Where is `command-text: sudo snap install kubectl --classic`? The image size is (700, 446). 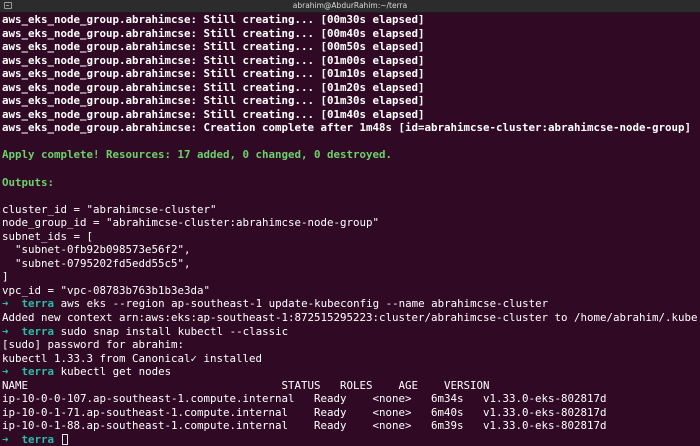 command-text: sudo snap install kubectl --classic is located at coordinates (174, 331).